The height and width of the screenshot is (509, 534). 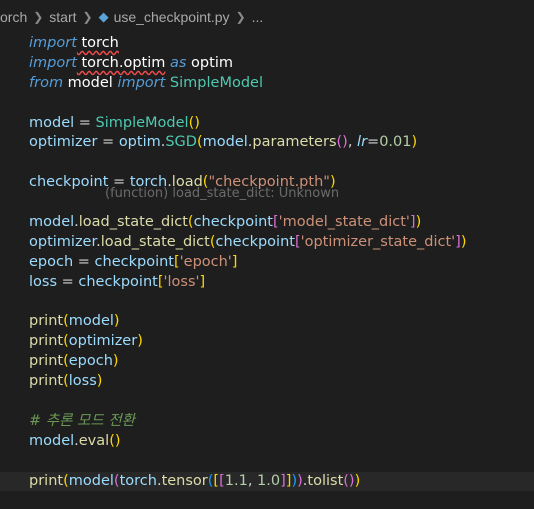 What do you see at coordinates (378, 241) in the screenshot?
I see `code-token: 'optimizer_state_dict'` at bounding box center [378, 241].